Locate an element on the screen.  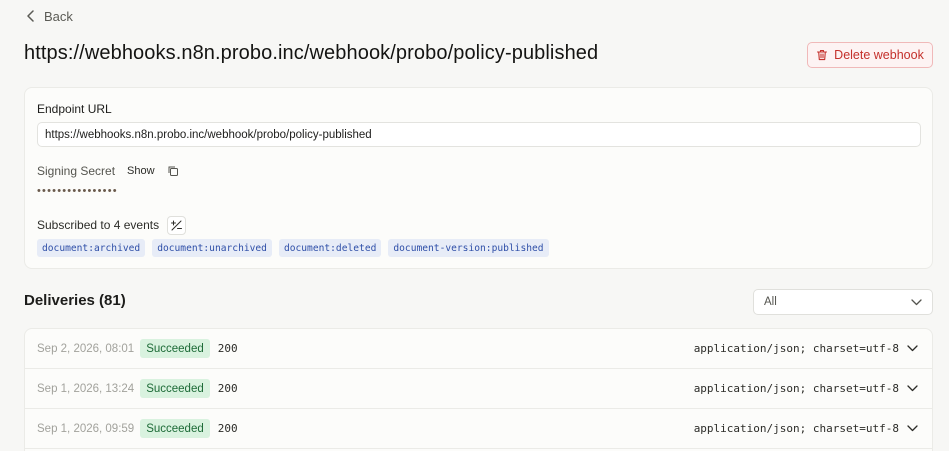
delete-webhook-label: Delete webhook is located at coordinates (879, 55).